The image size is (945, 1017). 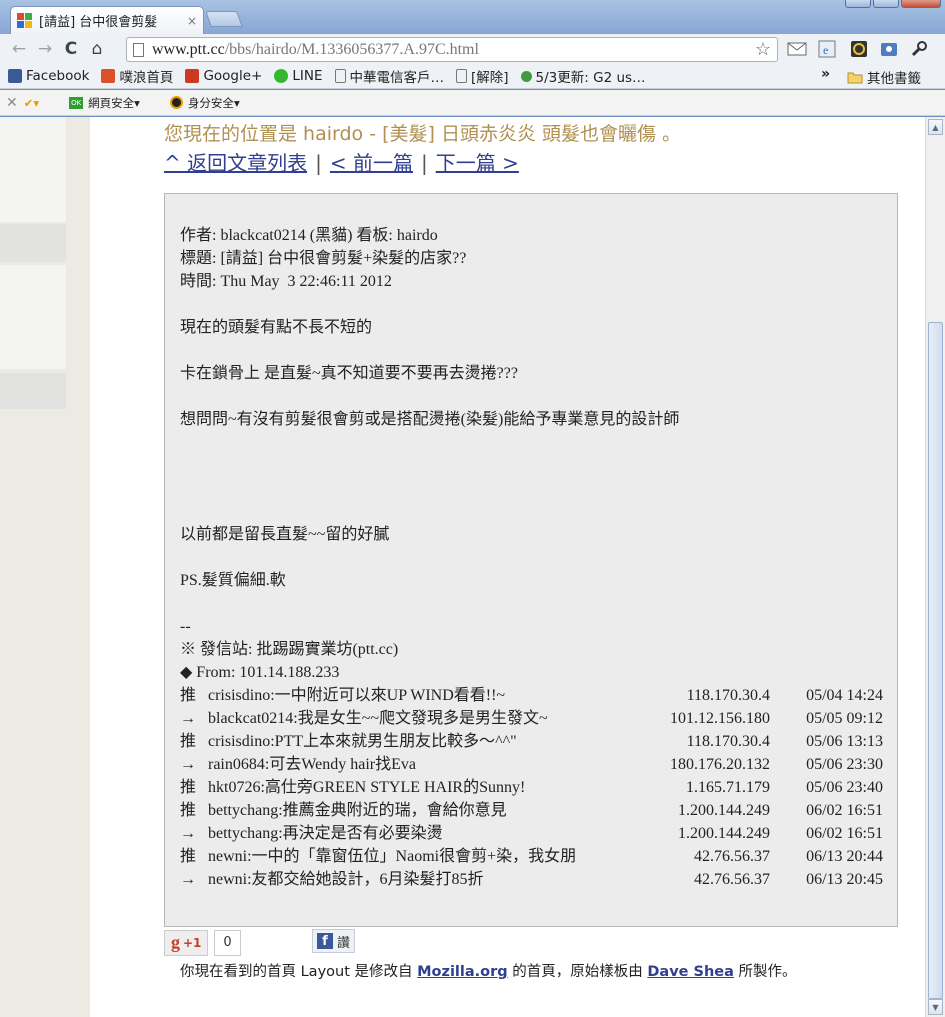 I want to click on ie-tab-icon: e, so click(x=827, y=49).